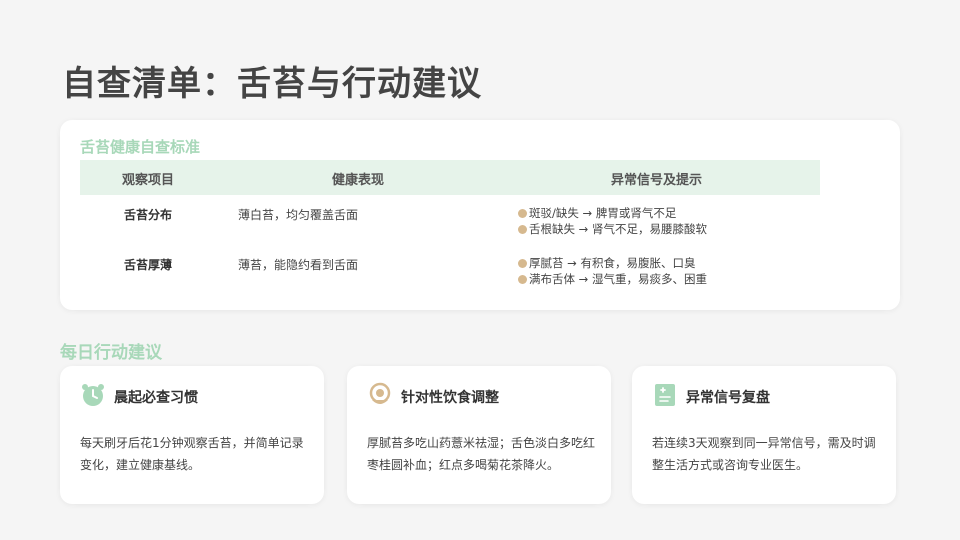 The width and height of the screenshot is (960, 540). What do you see at coordinates (148, 215) in the screenshot?
I see `table-row-item: 舌苔分布` at bounding box center [148, 215].